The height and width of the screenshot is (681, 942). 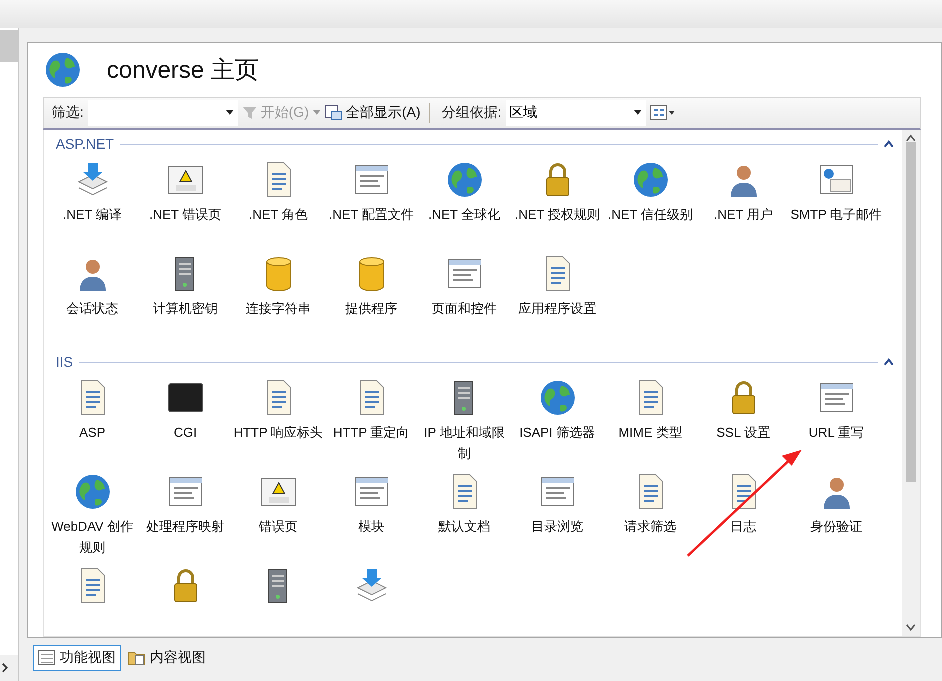 What do you see at coordinates (63, 70) in the screenshot?
I see `globe-icon` at bounding box center [63, 70].